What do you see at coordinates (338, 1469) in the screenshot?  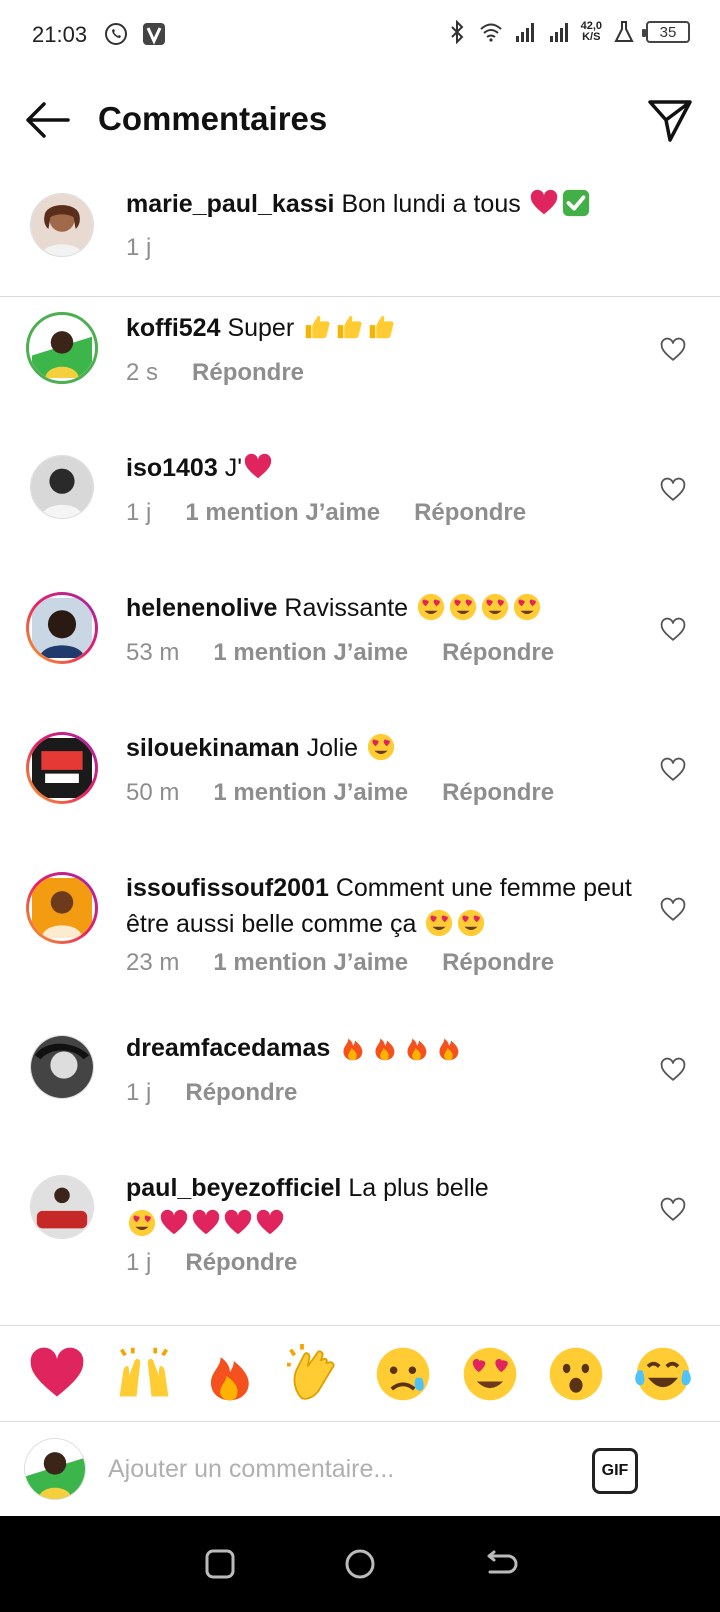 I see `comment-input` at bounding box center [338, 1469].